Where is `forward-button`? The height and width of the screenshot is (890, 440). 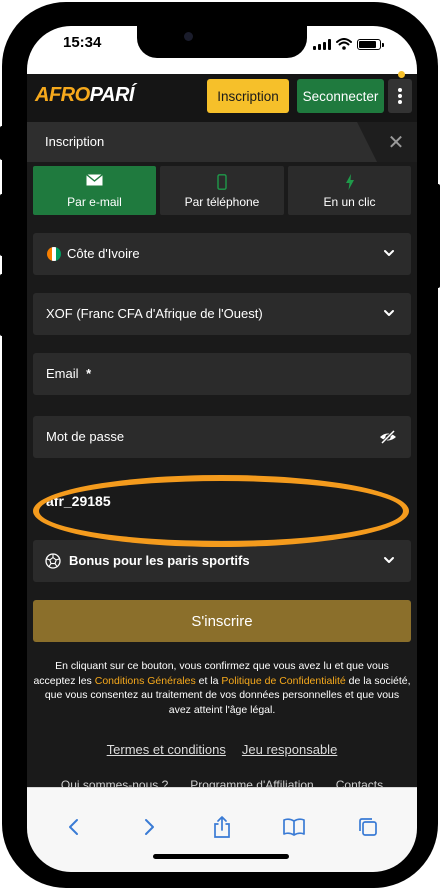 forward-button is located at coordinates (149, 827).